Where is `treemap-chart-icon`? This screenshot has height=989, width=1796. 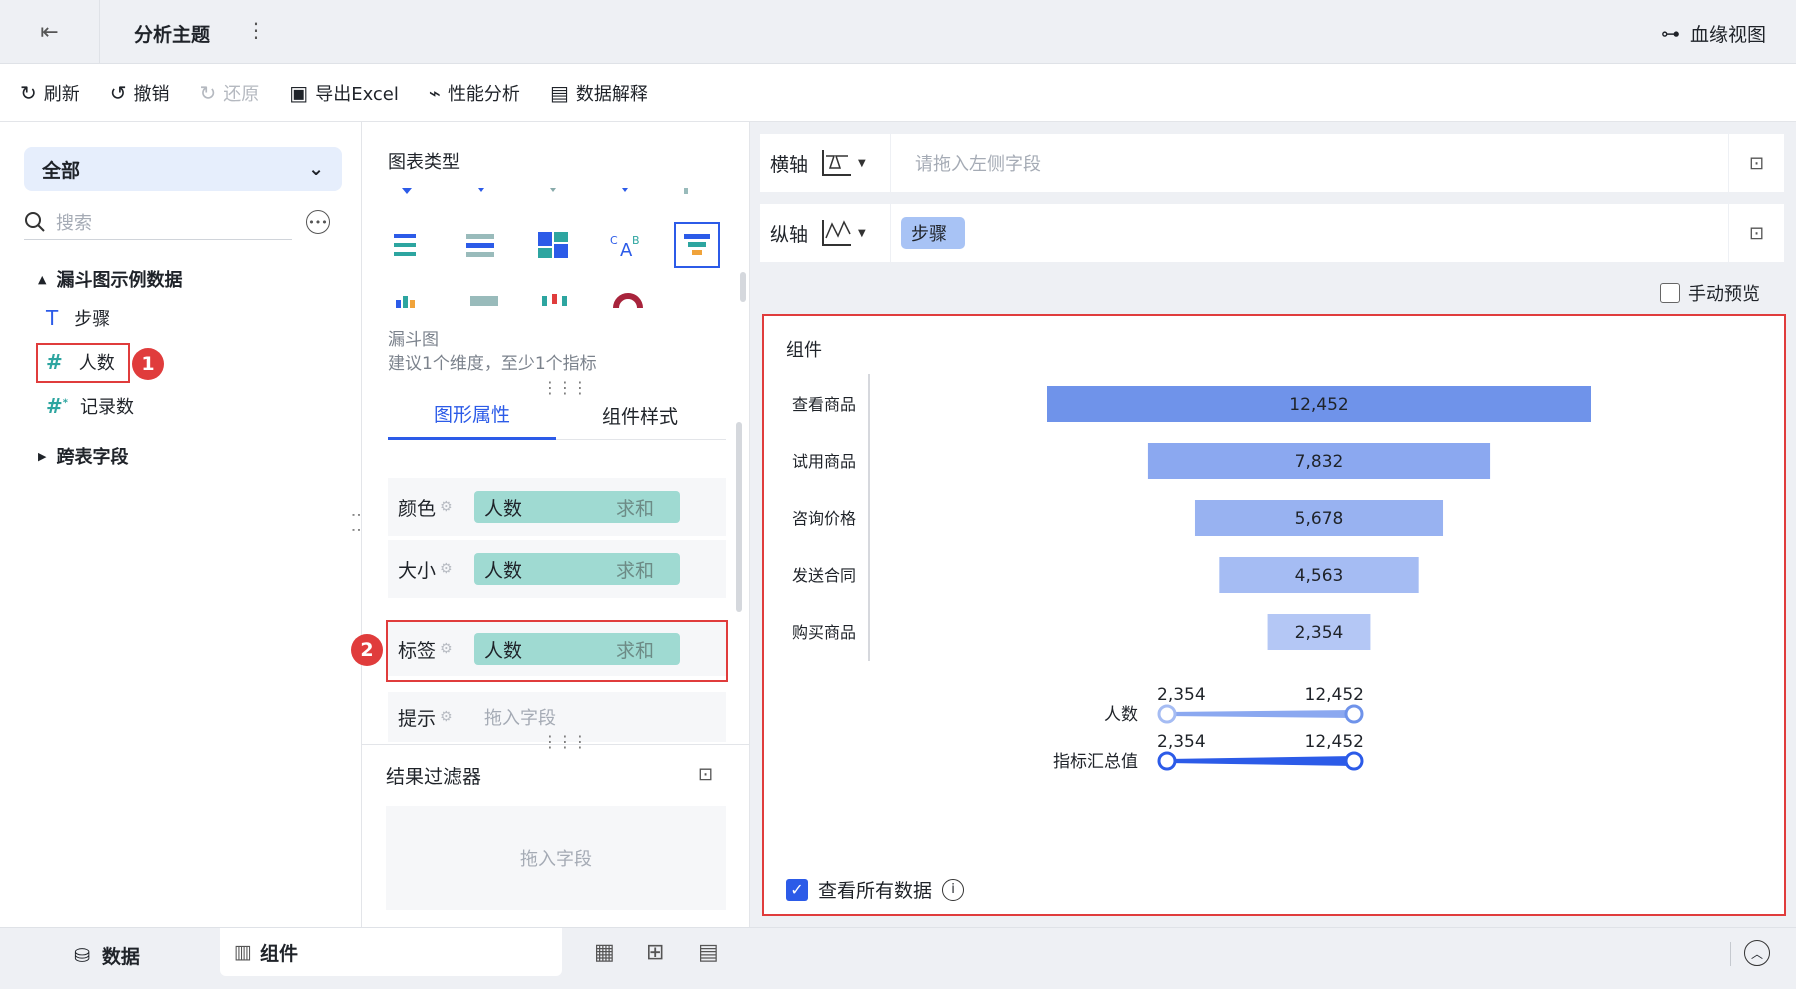 treemap-chart-icon is located at coordinates (553, 245).